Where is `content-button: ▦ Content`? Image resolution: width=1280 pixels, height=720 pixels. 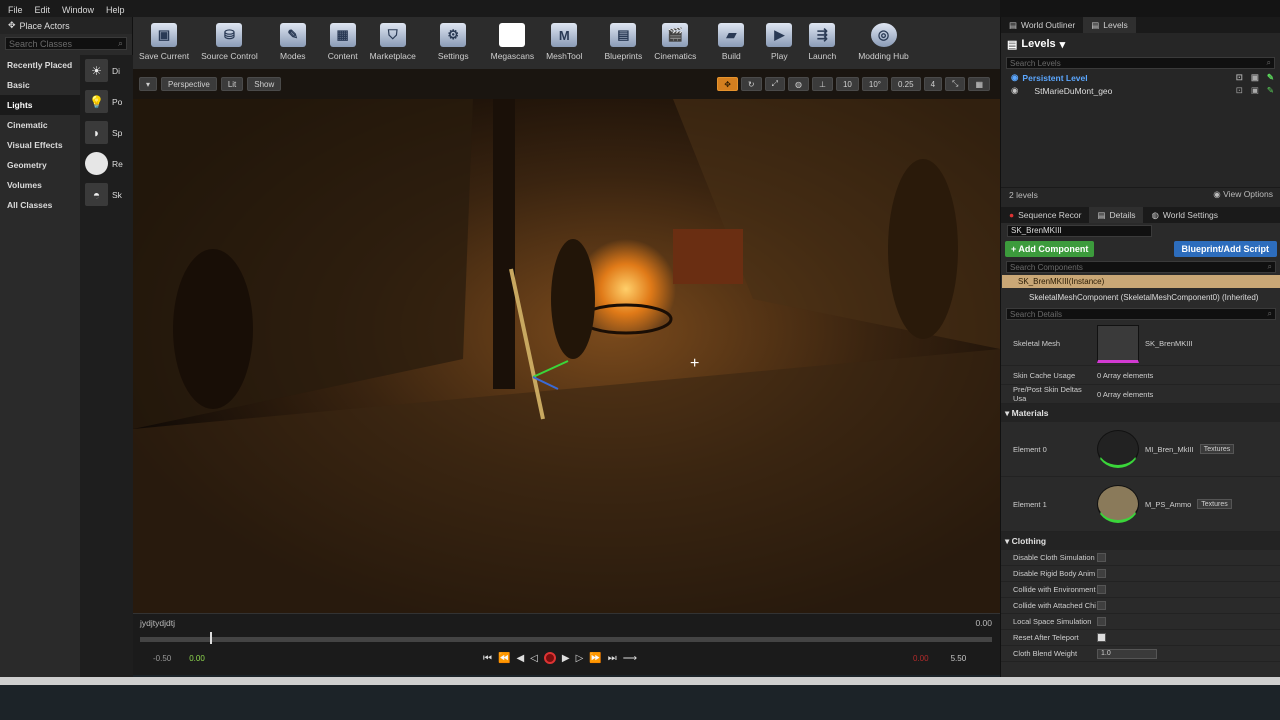
content-button: ▦ Content is located at coordinates (343, 42).